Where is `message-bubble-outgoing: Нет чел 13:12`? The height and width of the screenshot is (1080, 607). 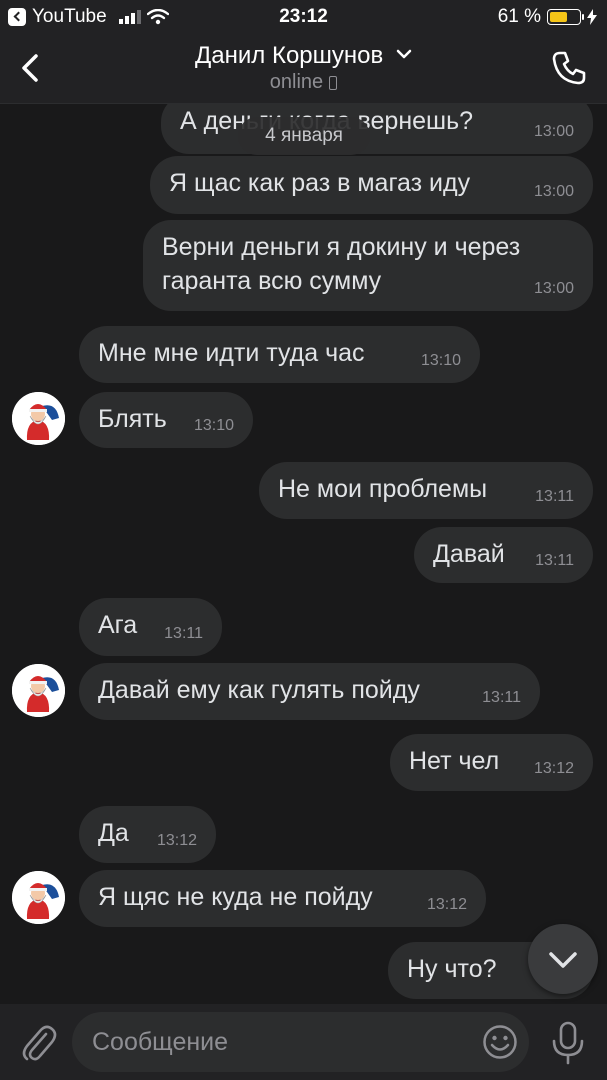
message-bubble-outgoing: Нет чел 13:12 is located at coordinates (491, 762).